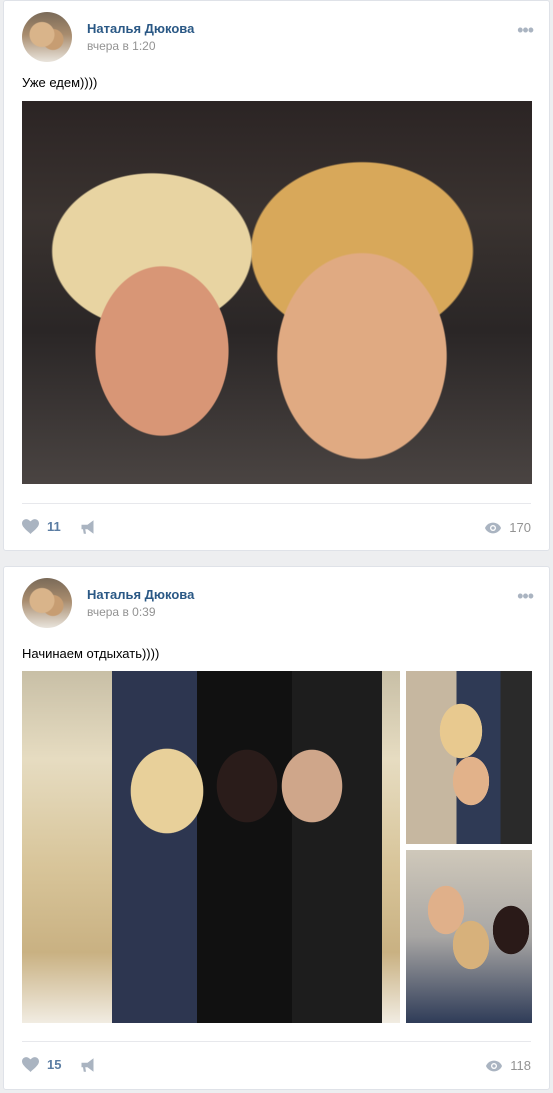 The image size is (553, 1093). What do you see at coordinates (508, 527) in the screenshot?
I see `views-counter: 170` at bounding box center [508, 527].